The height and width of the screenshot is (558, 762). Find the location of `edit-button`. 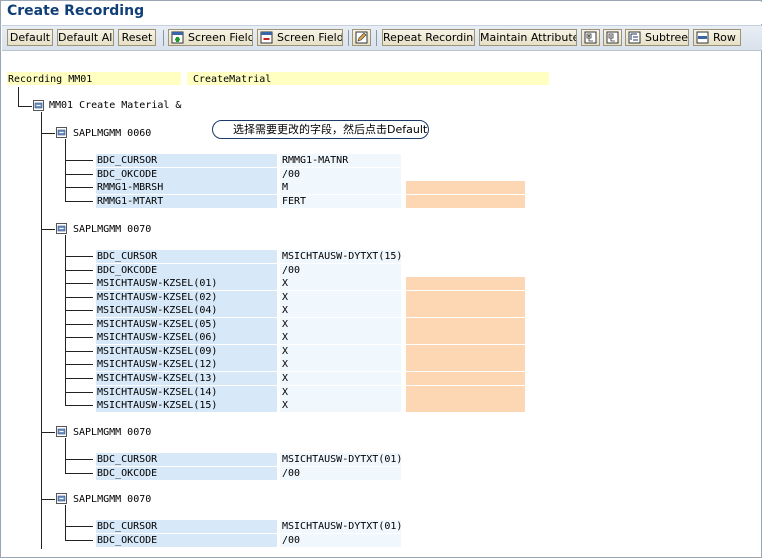

edit-button is located at coordinates (361, 37).